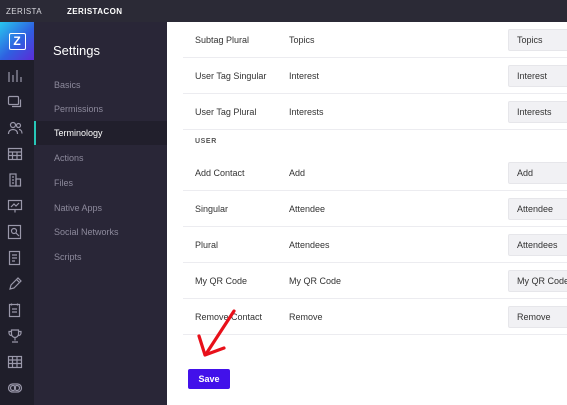 Image resolution: width=567 pixels, height=405 pixels. I want to click on section-header-user: USER, so click(206, 141).